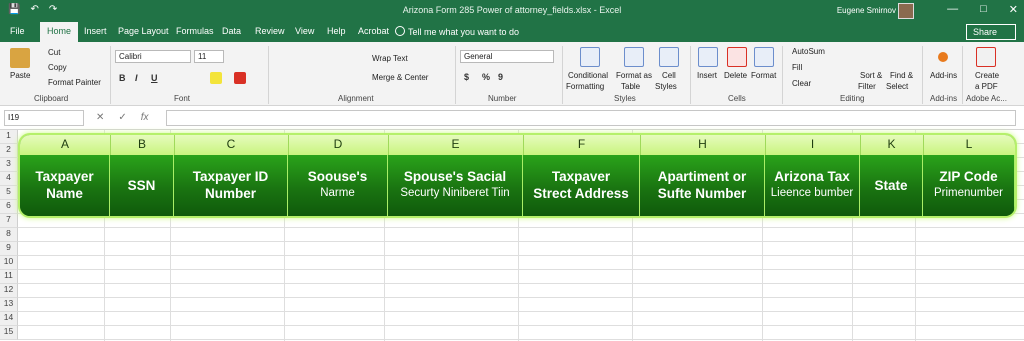 This screenshot has width=1024, height=341. I want to click on header-cell: Arizona Tax Lieence bumber, so click(812, 185).